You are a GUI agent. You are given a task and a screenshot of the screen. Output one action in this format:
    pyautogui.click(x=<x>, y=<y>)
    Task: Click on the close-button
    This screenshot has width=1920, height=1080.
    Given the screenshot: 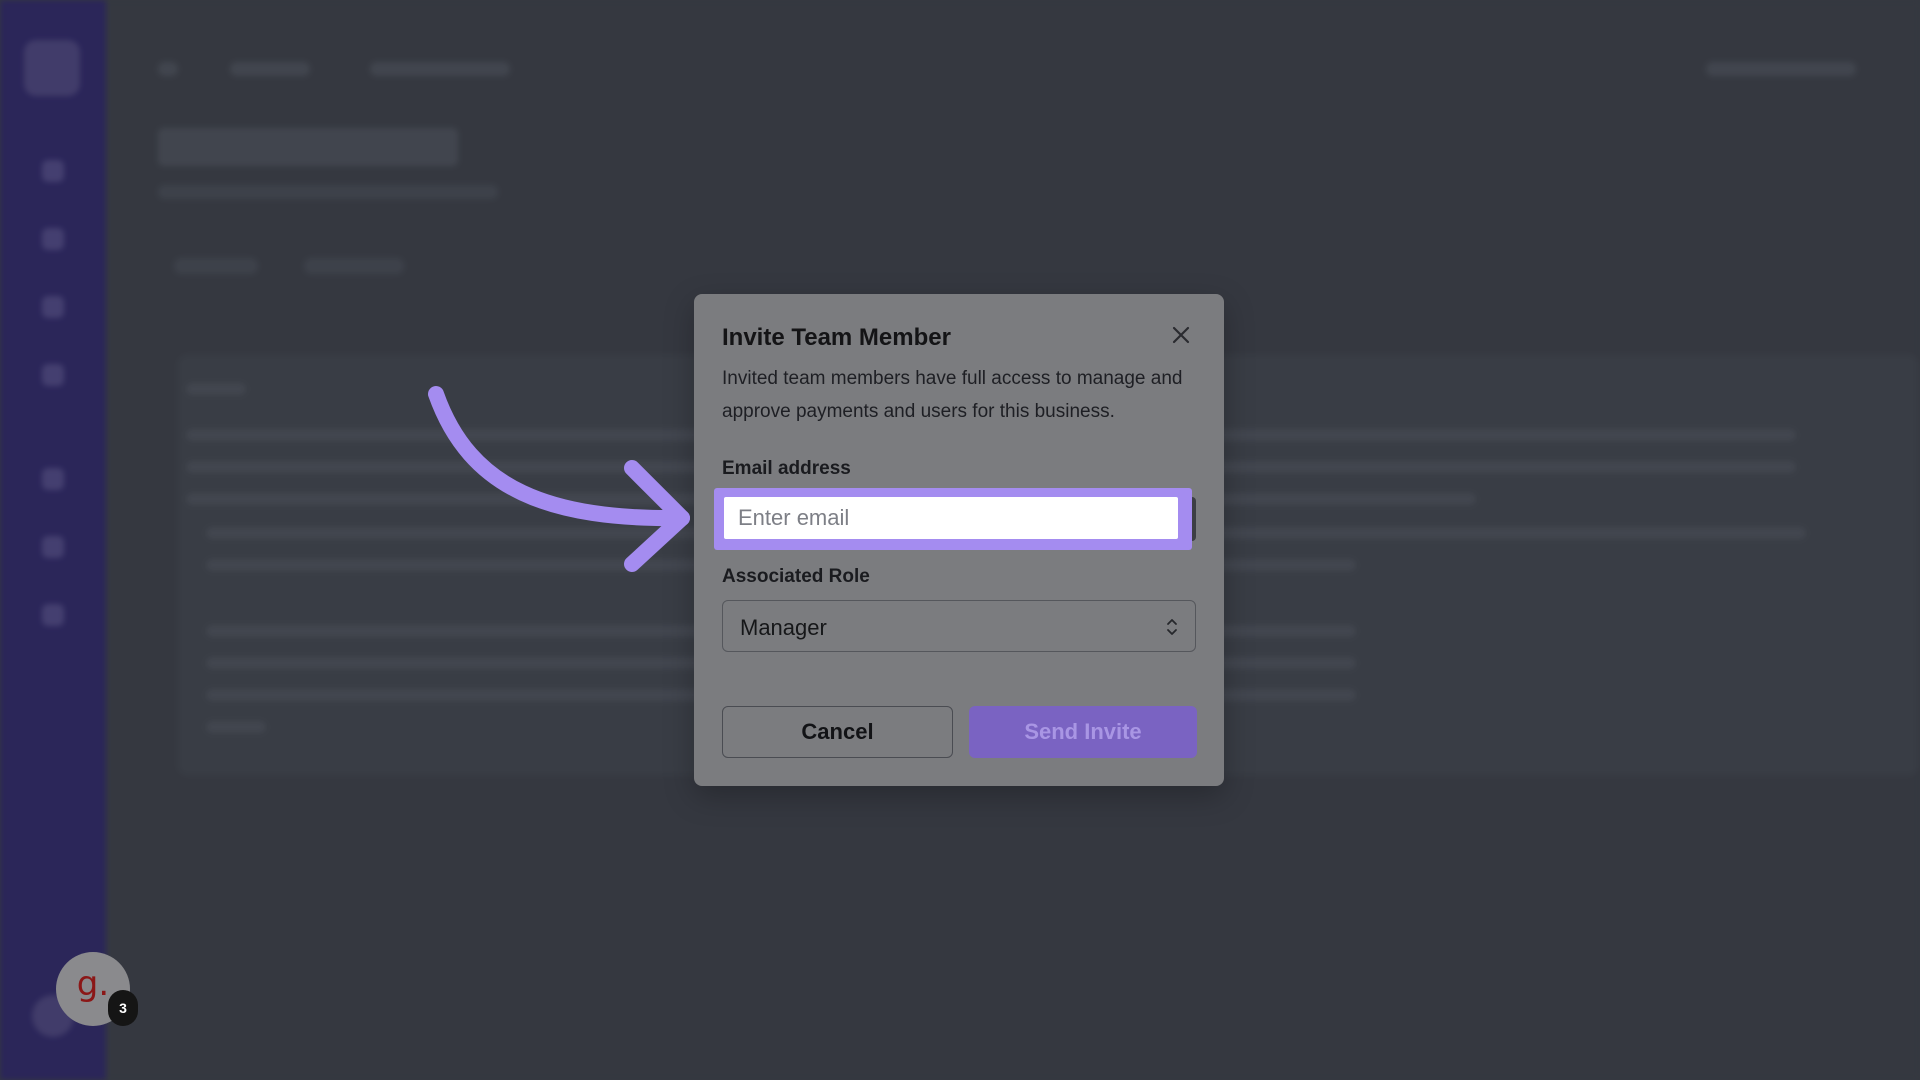 What is the action you would take?
    pyautogui.click(x=1181, y=335)
    